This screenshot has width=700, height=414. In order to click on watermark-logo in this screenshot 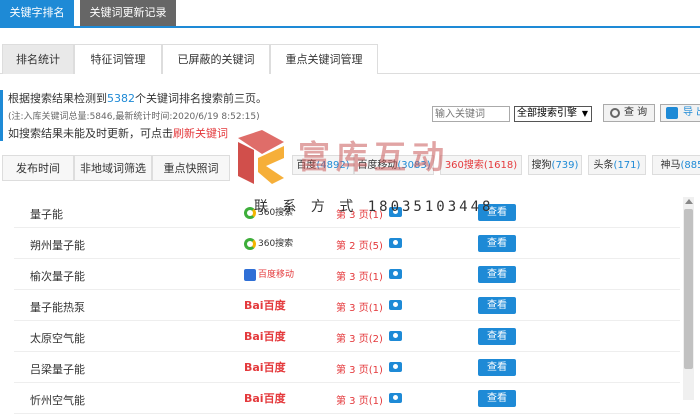, I will do `click(261, 158)`.